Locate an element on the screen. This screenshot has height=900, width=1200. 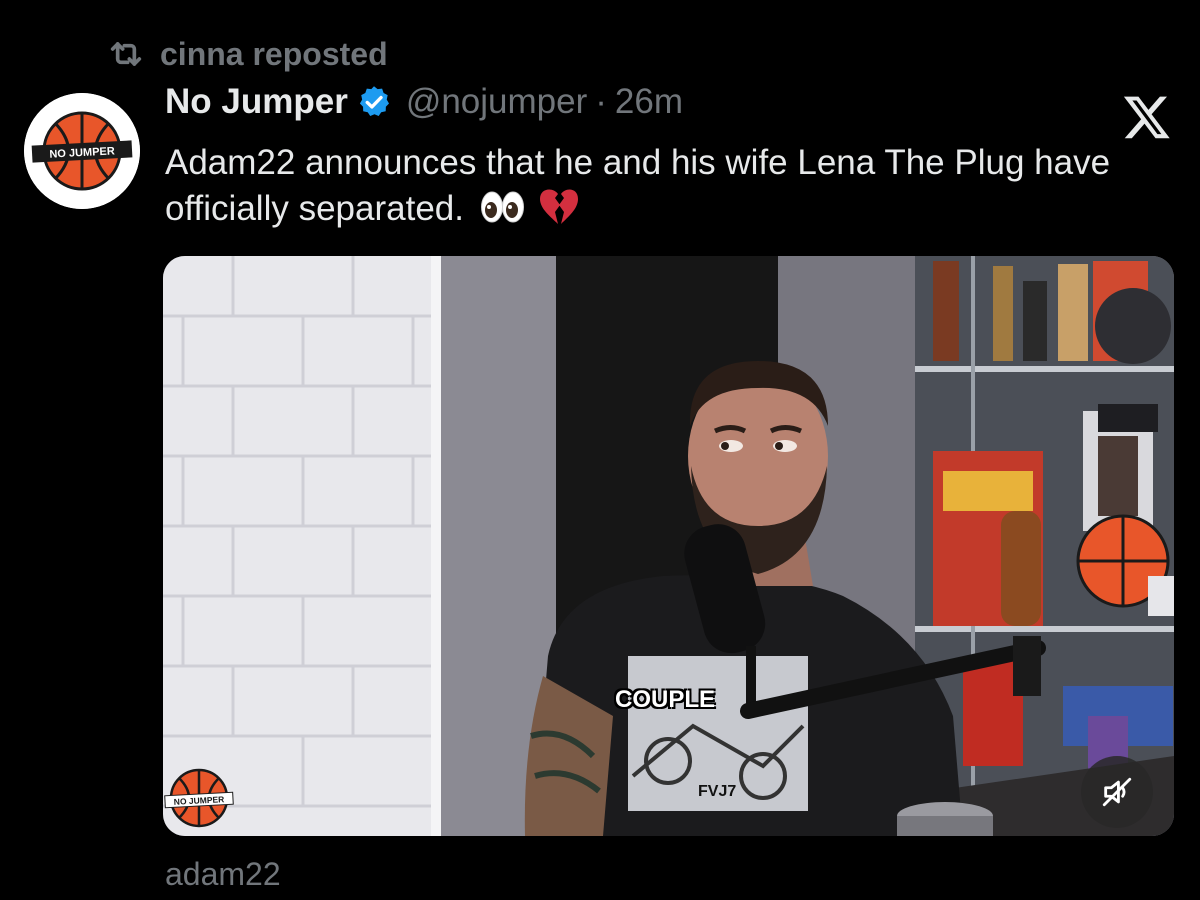
repost-indicator: cinna reposted is located at coordinates (247, 54).